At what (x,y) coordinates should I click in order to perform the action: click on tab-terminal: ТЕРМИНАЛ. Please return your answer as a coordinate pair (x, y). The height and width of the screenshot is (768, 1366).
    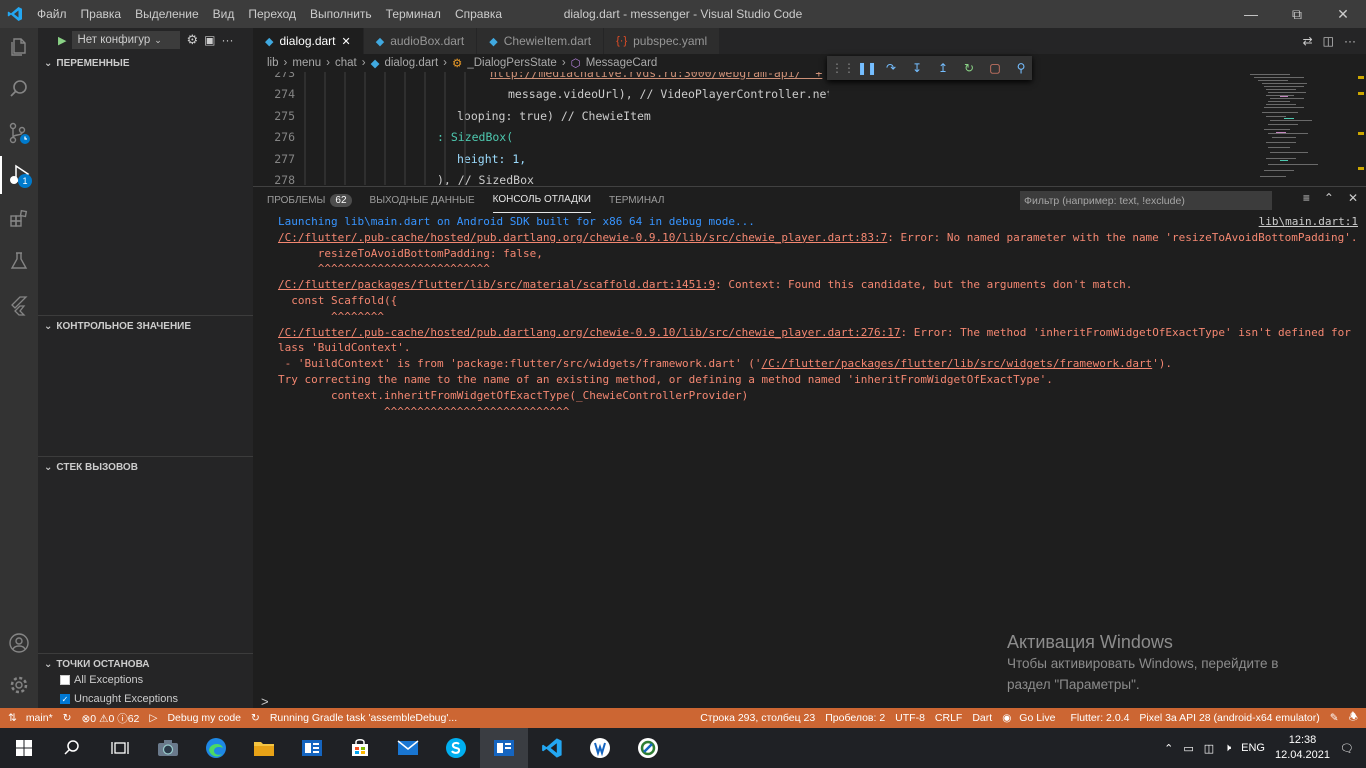
    Looking at the image, I should click on (637, 200).